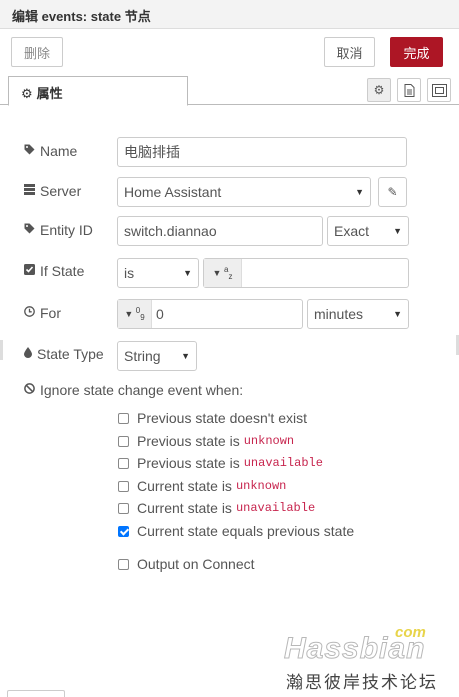 The image size is (459, 697). Describe the element at coordinates (1, 350) in the screenshot. I see `resize-handle-left` at that location.